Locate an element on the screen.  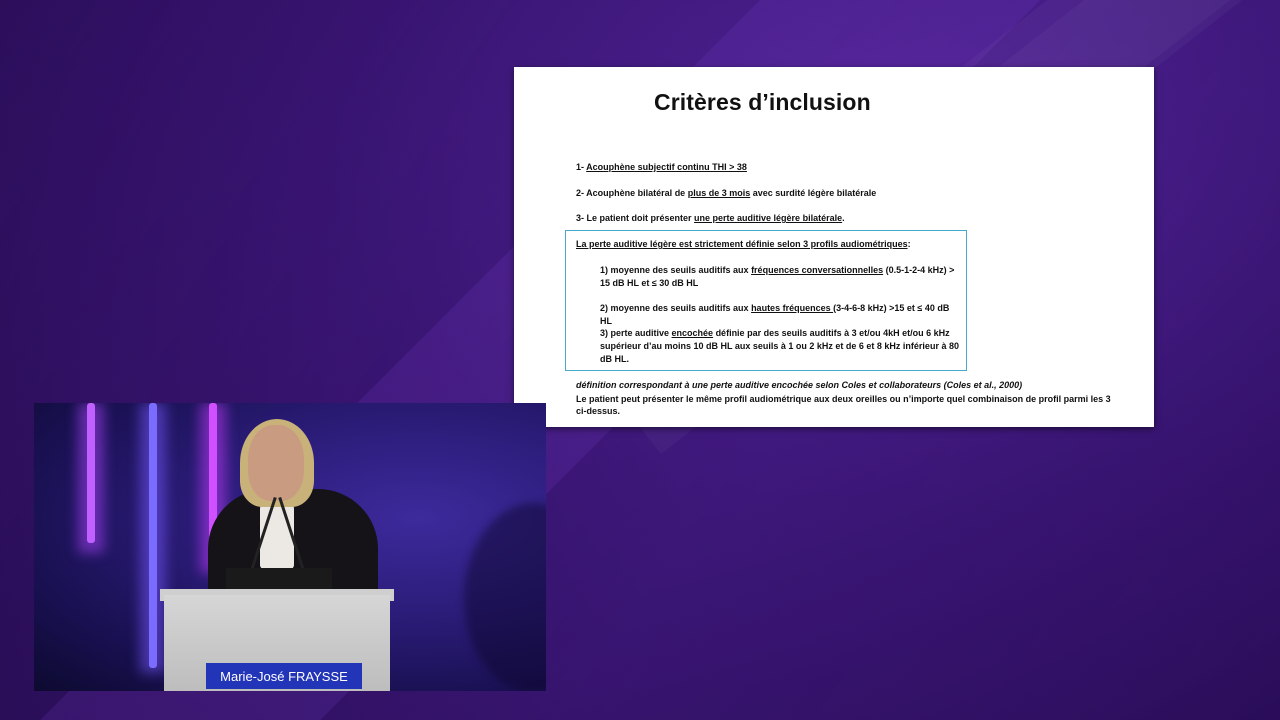
speaker-name-plate: Marie-José FRAYSSE is located at coordinates (284, 676).